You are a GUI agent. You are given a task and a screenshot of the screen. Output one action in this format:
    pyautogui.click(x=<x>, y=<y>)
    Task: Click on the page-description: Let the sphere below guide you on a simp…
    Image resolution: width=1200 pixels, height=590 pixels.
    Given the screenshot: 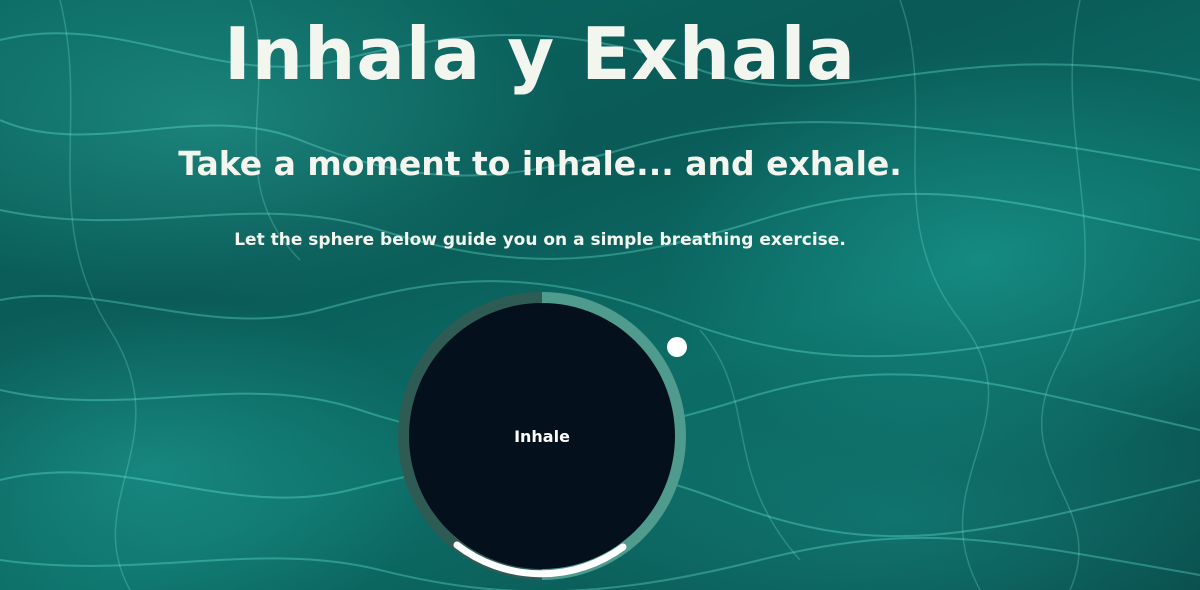 What is the action you would take?
    pyautogui.click(x=540, y=240)
    